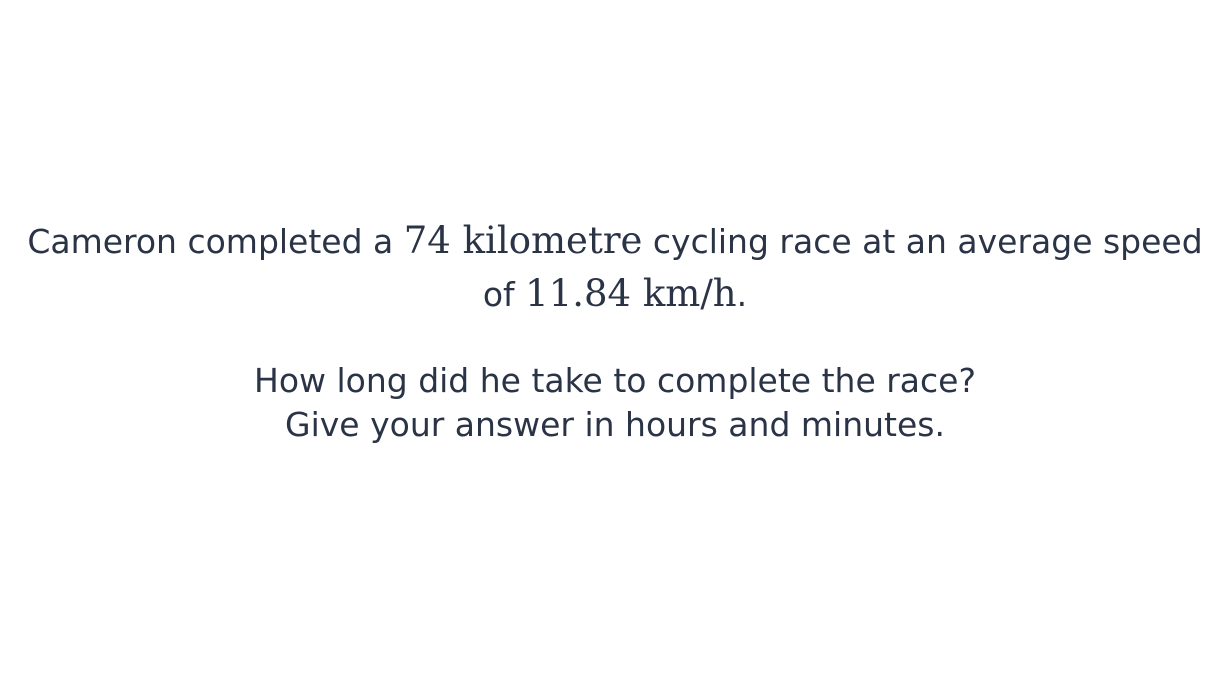 The image size is (1230, 673). What do you see at coordinates (742, 294) in the screenshot?
I see `problem-text: .` at bounding box center [742, 294].